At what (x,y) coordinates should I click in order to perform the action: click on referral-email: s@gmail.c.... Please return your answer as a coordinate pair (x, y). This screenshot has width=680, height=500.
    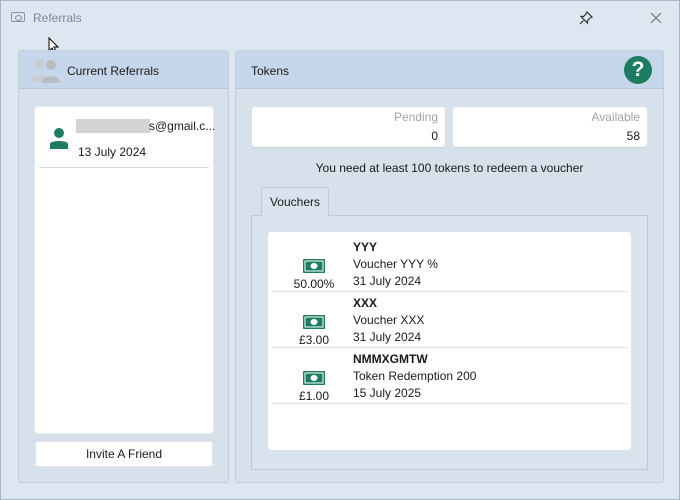
    Looking at the image, I should click on (182, 126).